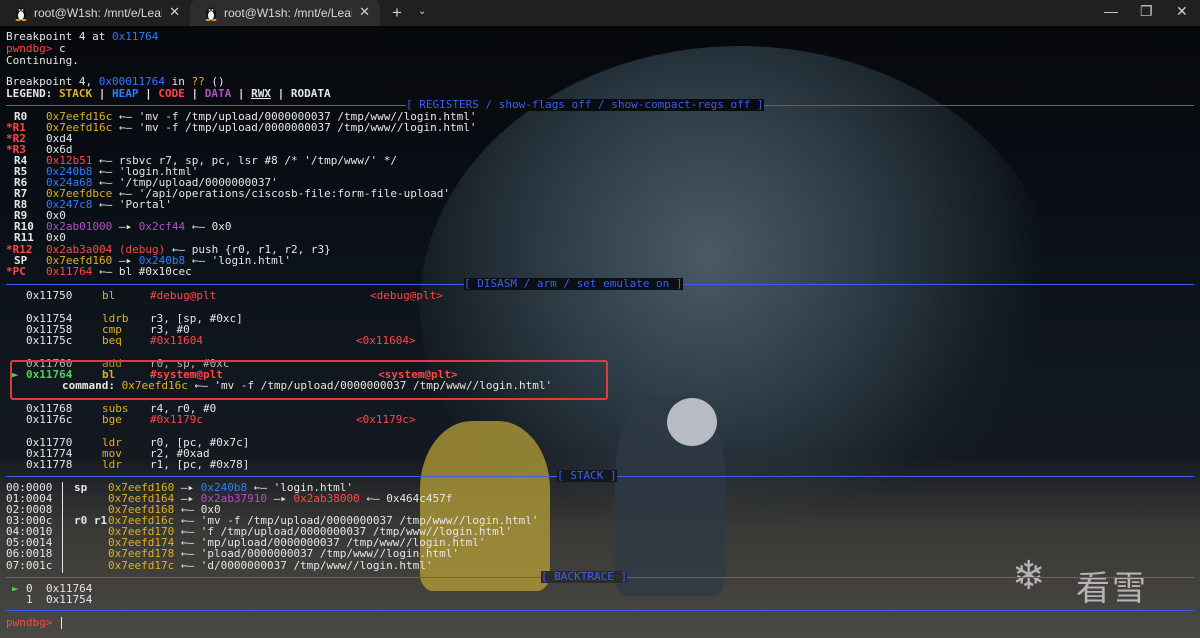 This screenshot has width=1200, height=638. Describe the element at coordinates (221, 340) in the screenshot. I see `disasm-line: 0x1175c beq #0x11604 <0x11604>` at that location.